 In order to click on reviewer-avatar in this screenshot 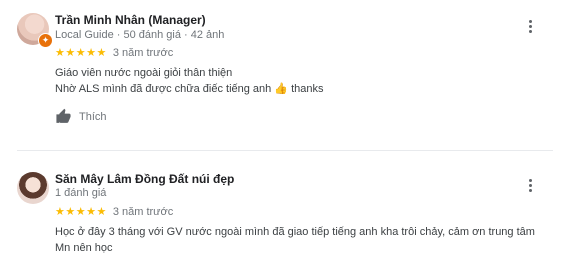, I will do `click(33, 188)`.